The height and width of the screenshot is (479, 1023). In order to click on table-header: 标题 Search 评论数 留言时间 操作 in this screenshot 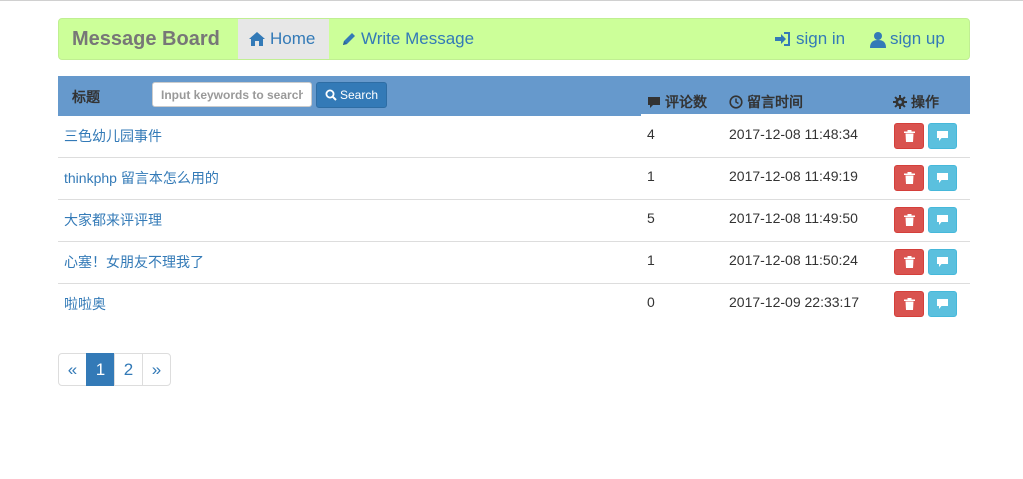, I will do `click(514, 96)`.